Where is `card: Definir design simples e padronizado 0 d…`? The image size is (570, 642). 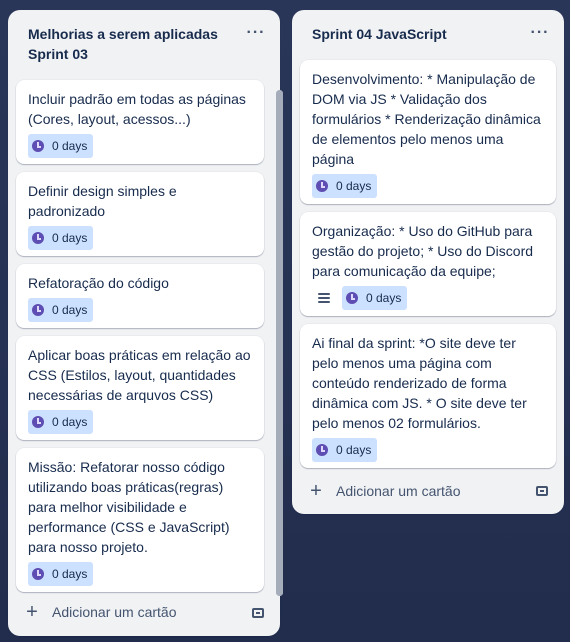
card: Definir design simples e padronizado 0 d… is located at coordinates (140, 214).